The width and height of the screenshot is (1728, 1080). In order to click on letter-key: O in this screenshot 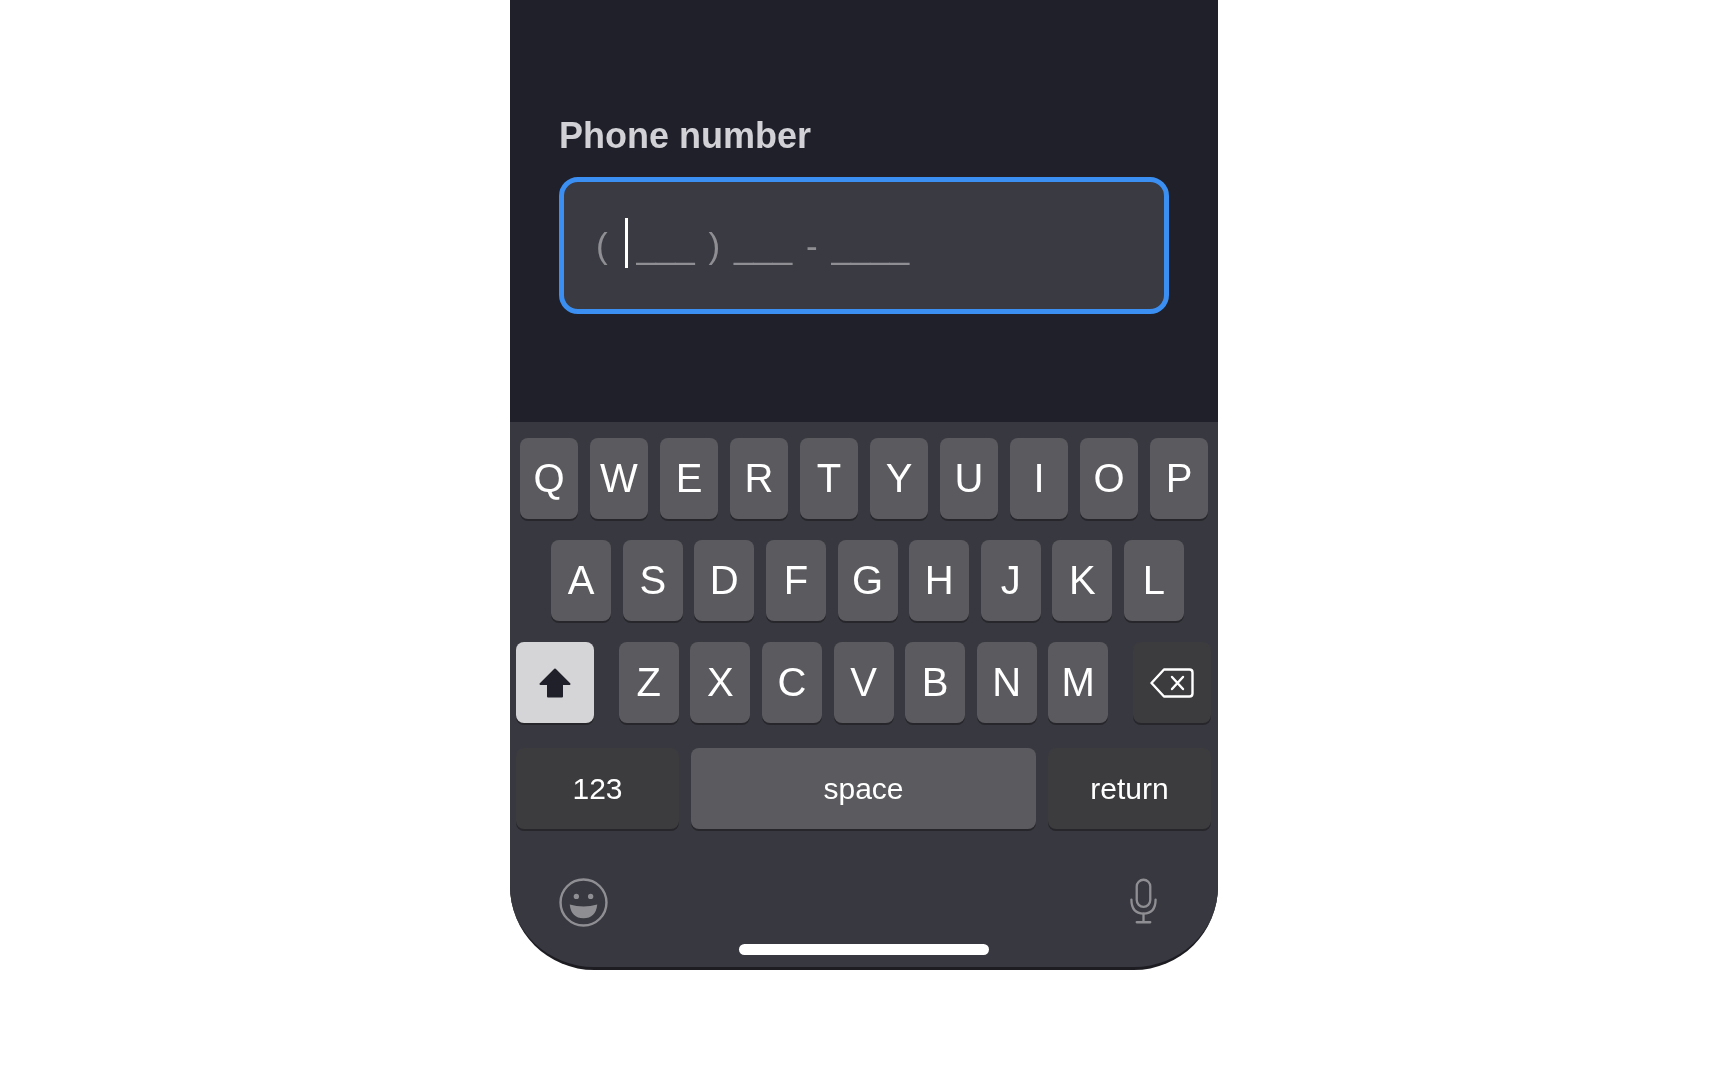, I will do `click(1109, 478)`.